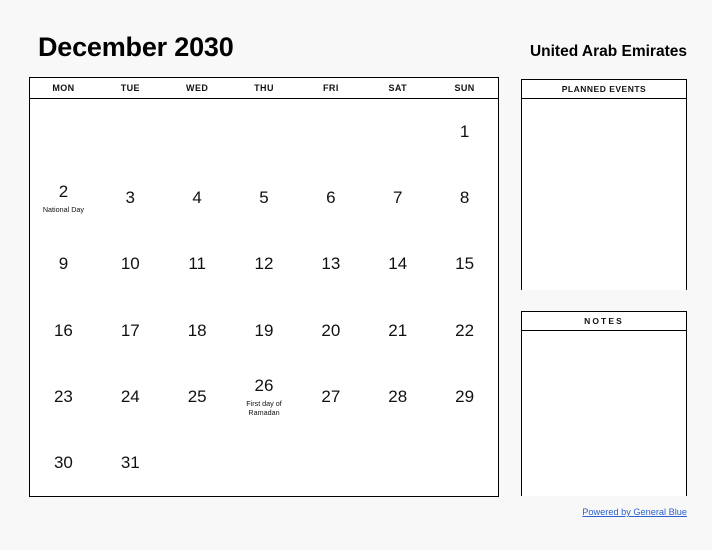  I want to click on day-number: 31, so click(130, 462).